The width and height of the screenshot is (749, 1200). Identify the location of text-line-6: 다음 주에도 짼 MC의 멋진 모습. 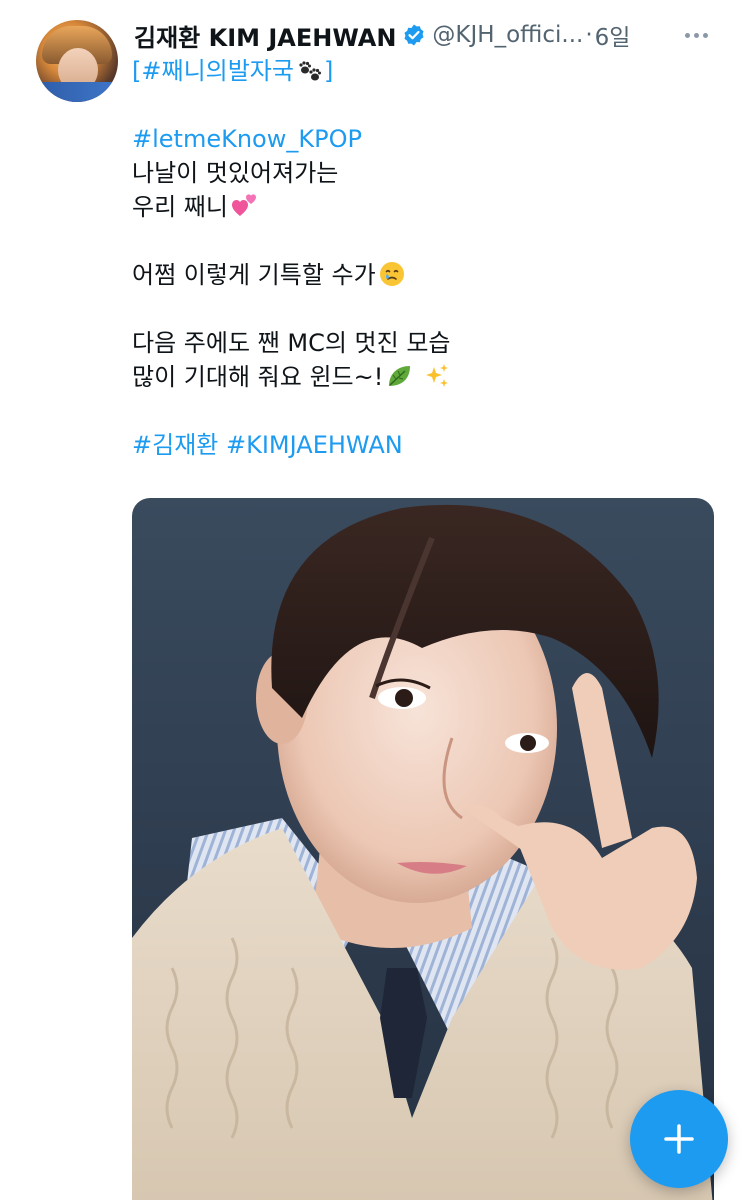
(291, 343).